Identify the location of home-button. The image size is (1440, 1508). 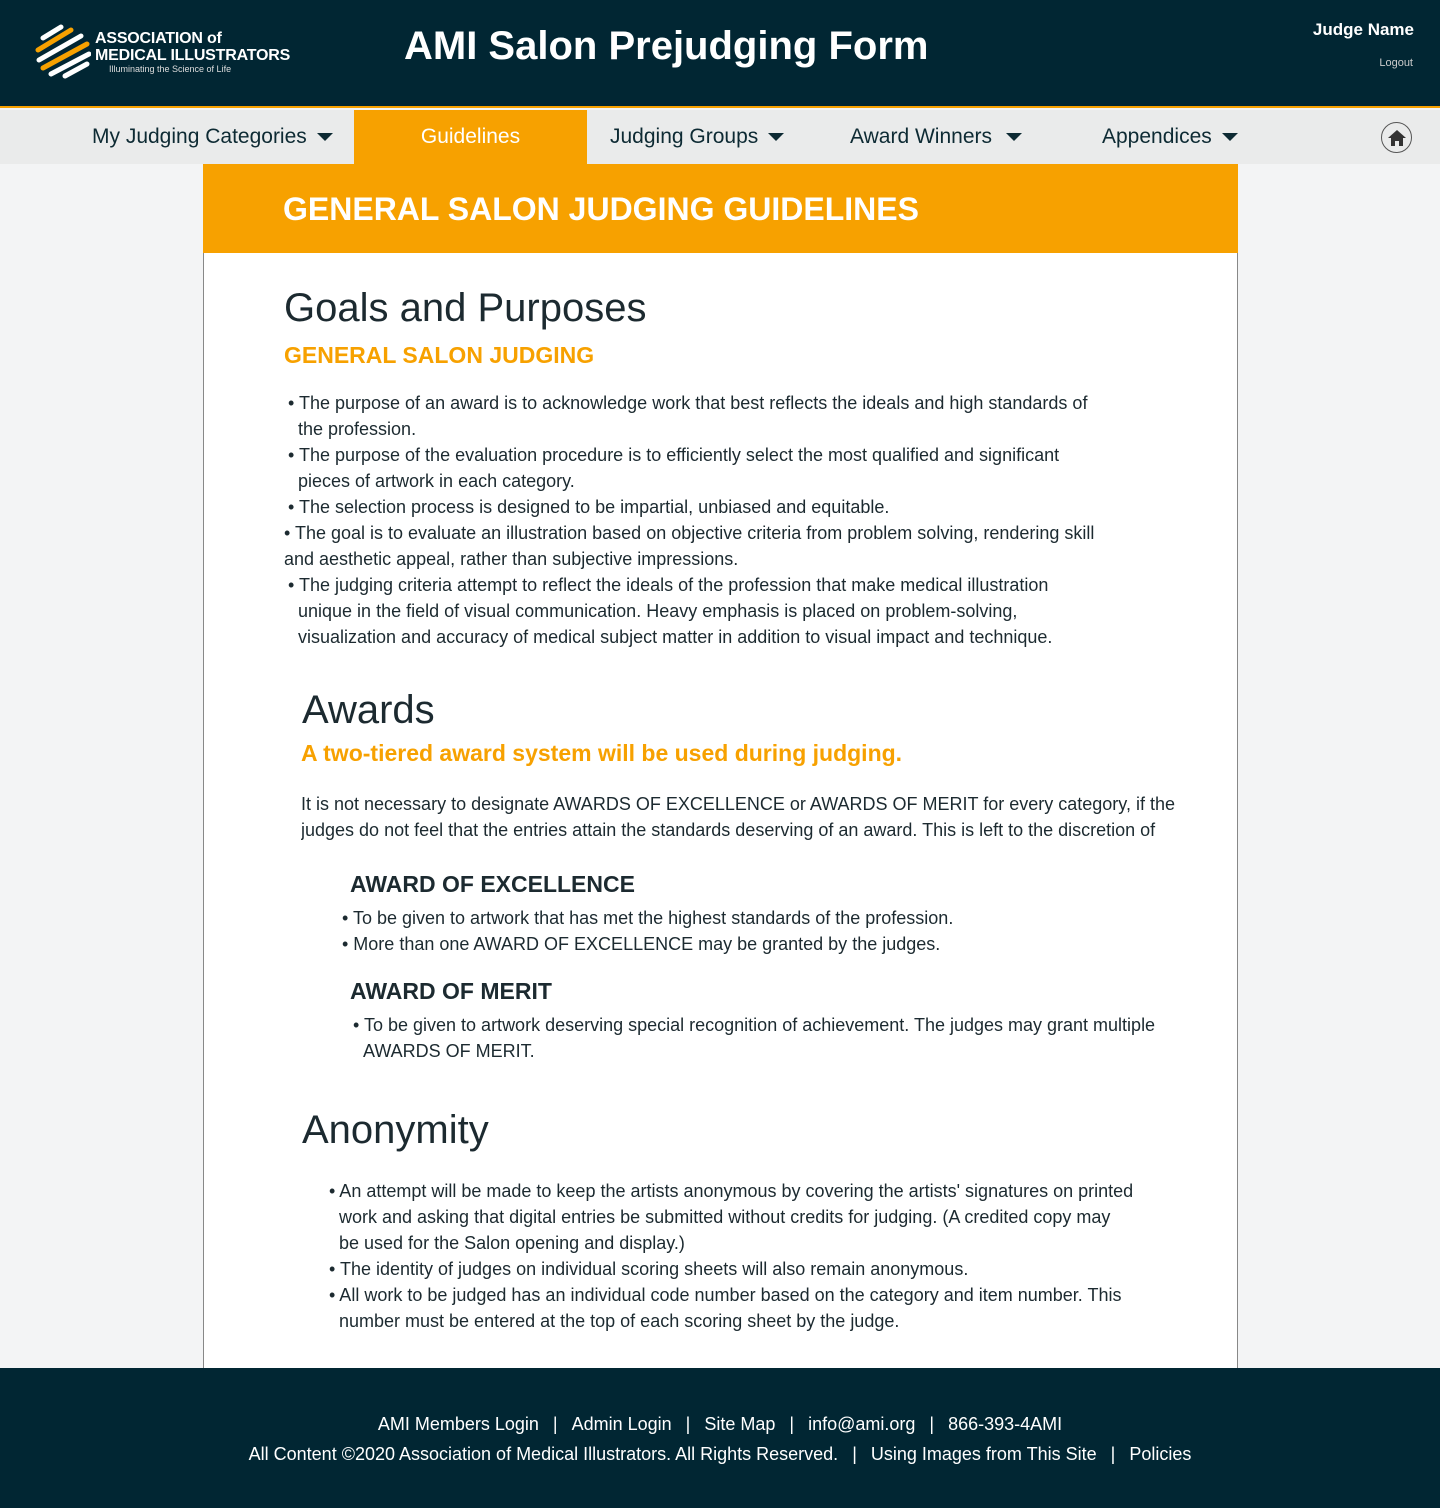
(1396, 137).